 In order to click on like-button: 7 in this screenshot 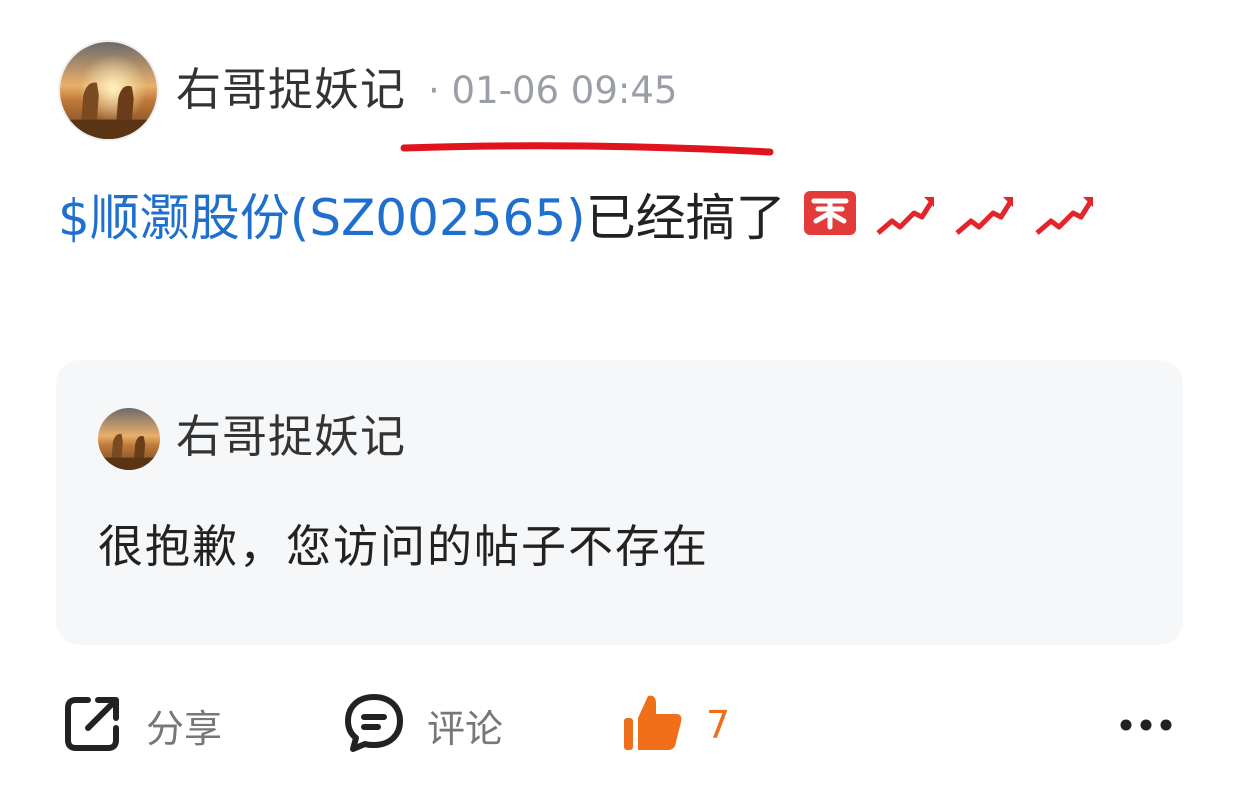, I will do `click(675, 725)`.